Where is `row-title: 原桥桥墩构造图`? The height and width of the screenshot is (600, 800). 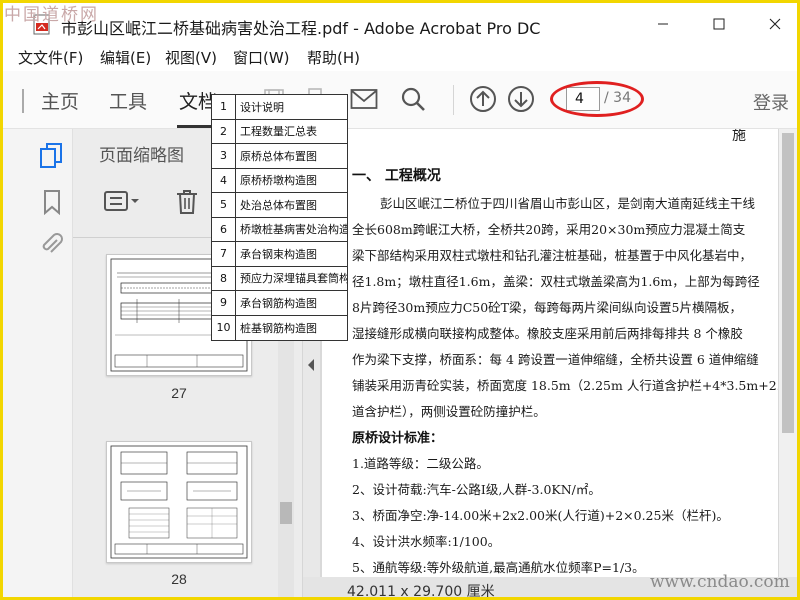 row-title: 原桥桥墩构造图 is located at coordinates (278, 181).